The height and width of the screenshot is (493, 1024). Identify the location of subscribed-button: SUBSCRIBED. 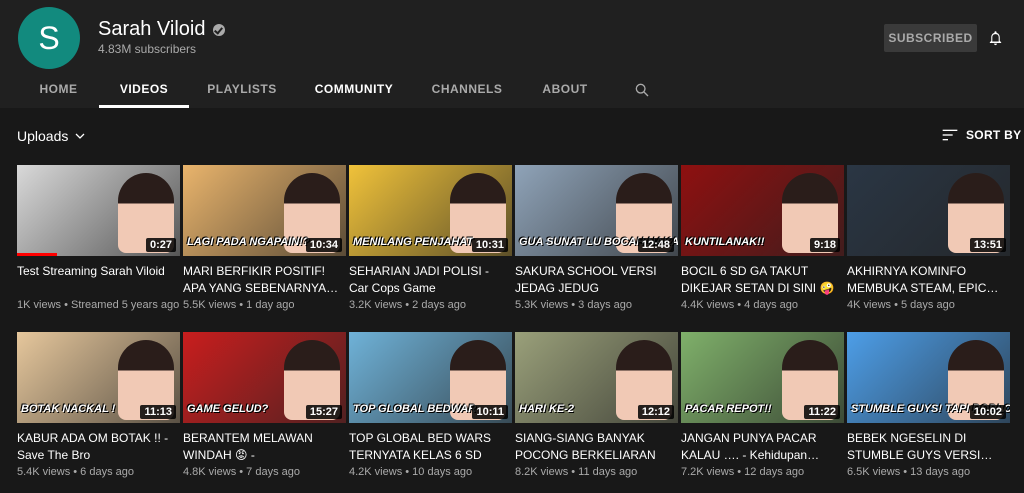
(930, 38).